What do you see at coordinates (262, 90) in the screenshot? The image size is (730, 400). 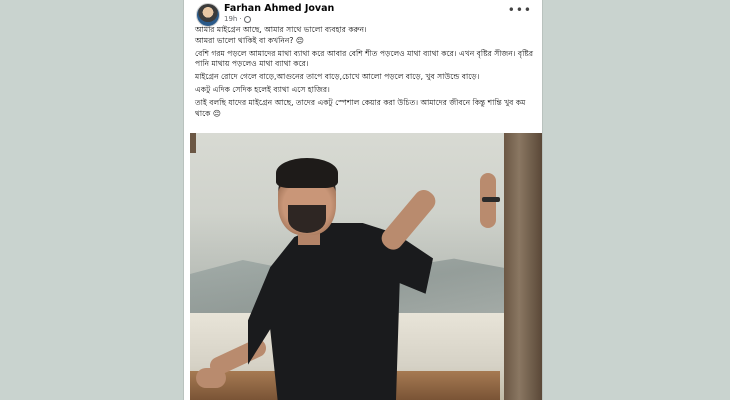 I see `post-paragraph: একটু এদিক সেদিক হলেই ব্যাথা এসে হাজির।` at bounding box center [262, 90].